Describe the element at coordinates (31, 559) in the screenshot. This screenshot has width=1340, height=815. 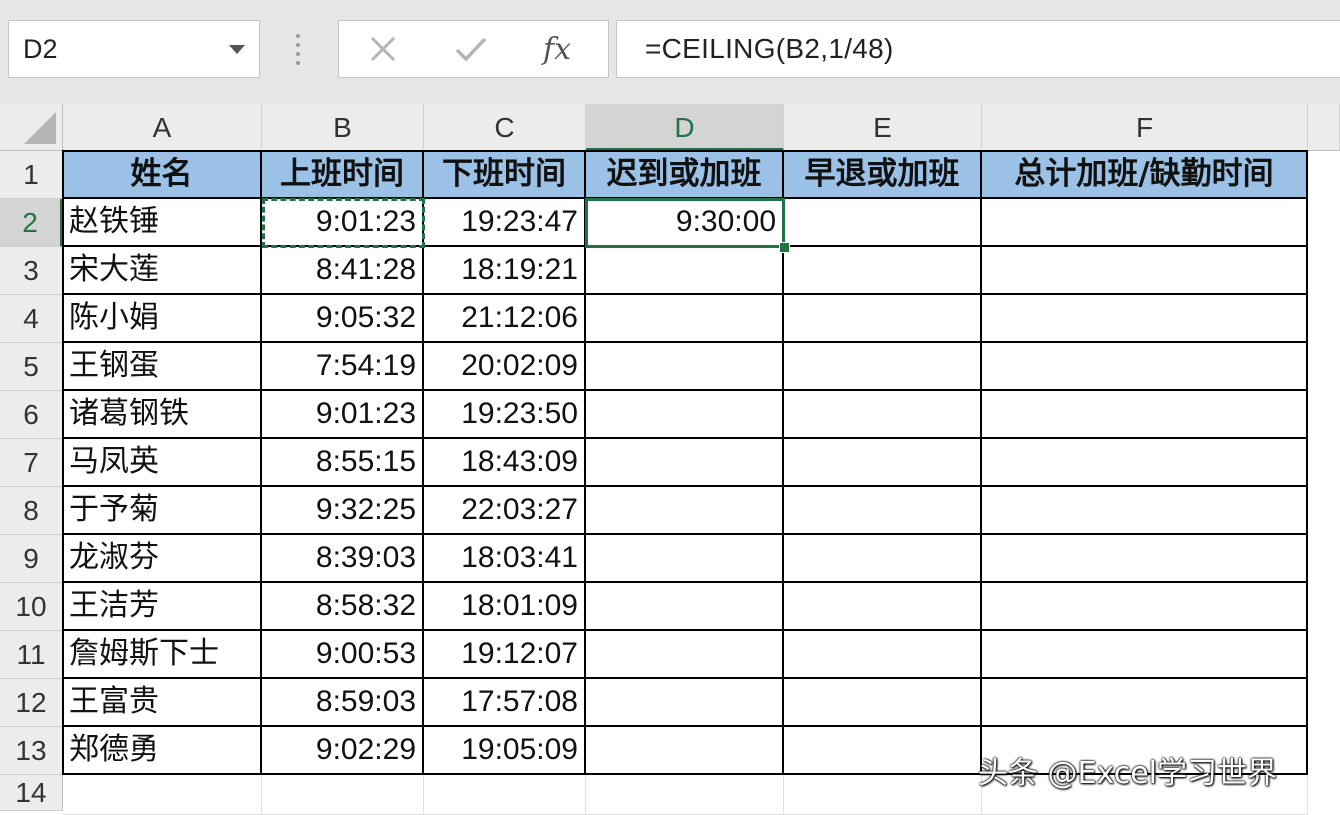
I see `row-header-9: 9` at that location.